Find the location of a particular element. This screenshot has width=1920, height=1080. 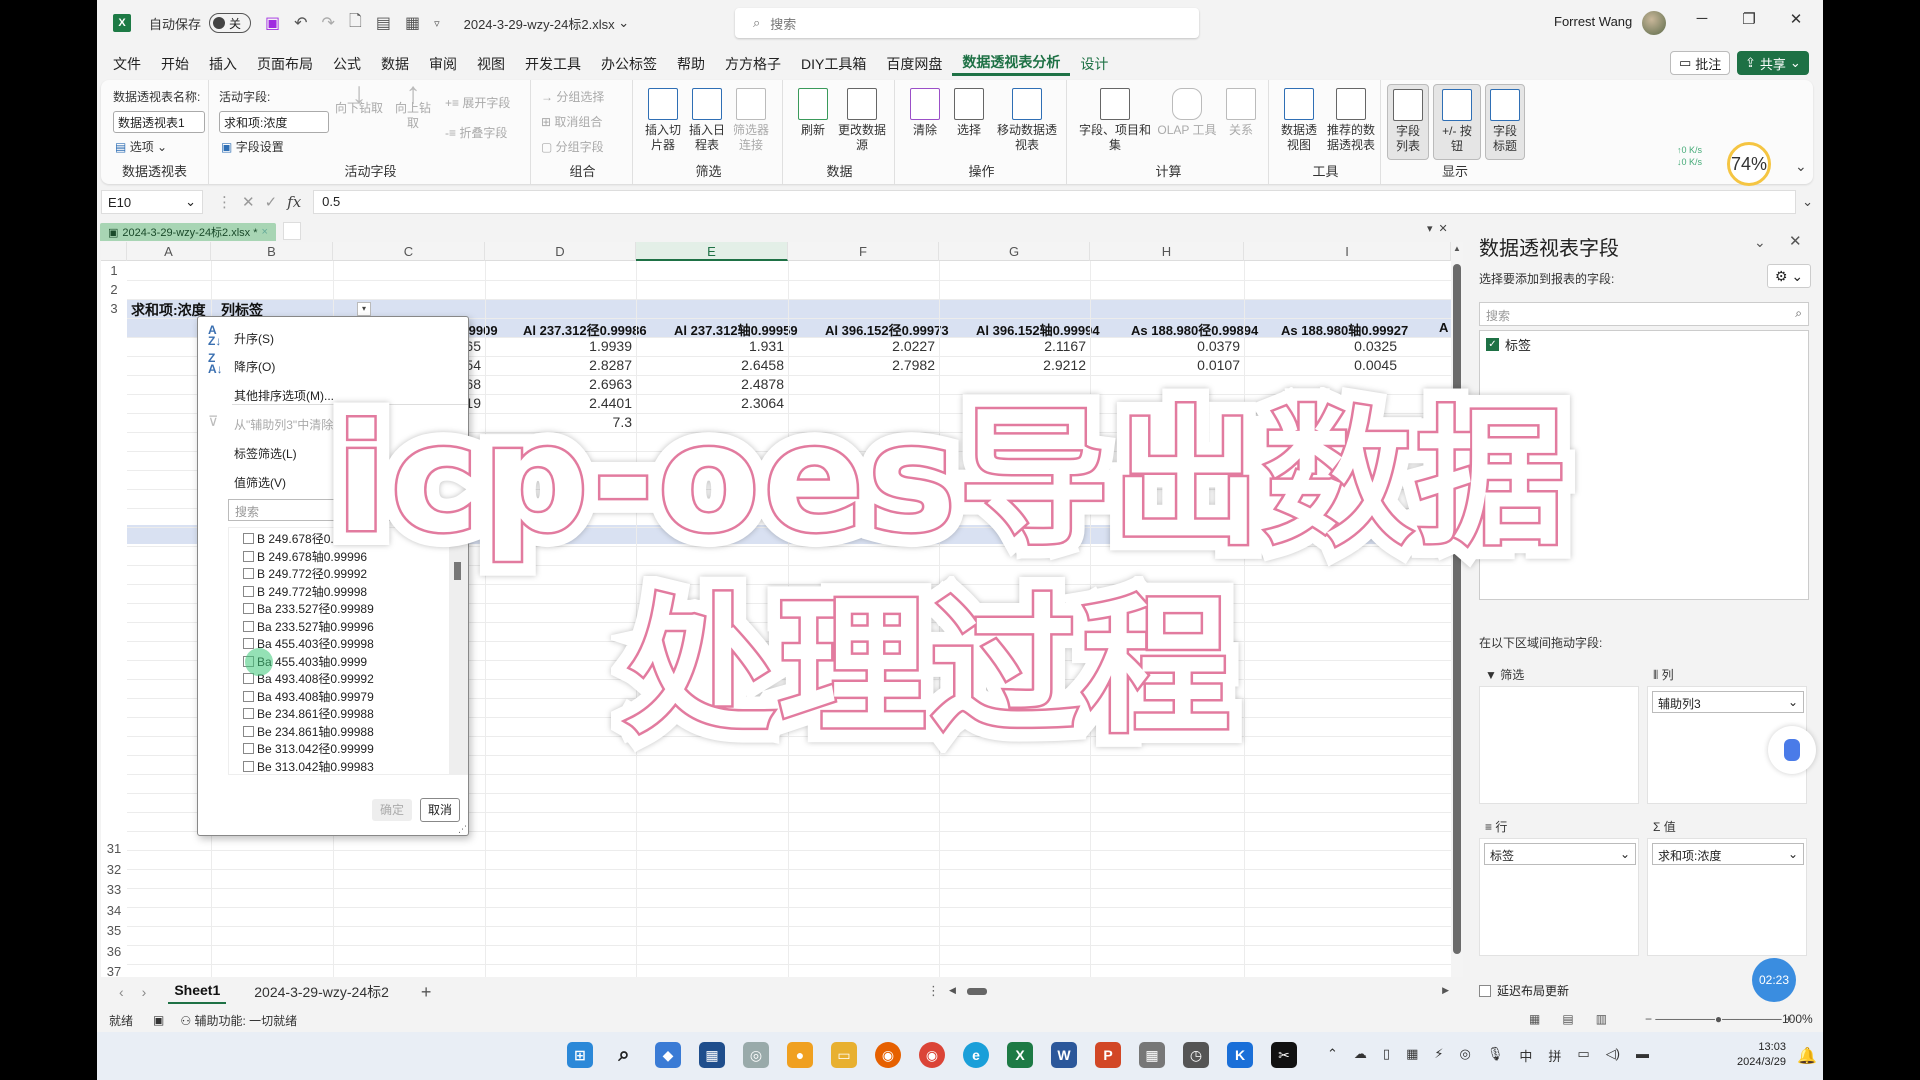

app-icon: ▦ is located at coordinates (712, 1055).